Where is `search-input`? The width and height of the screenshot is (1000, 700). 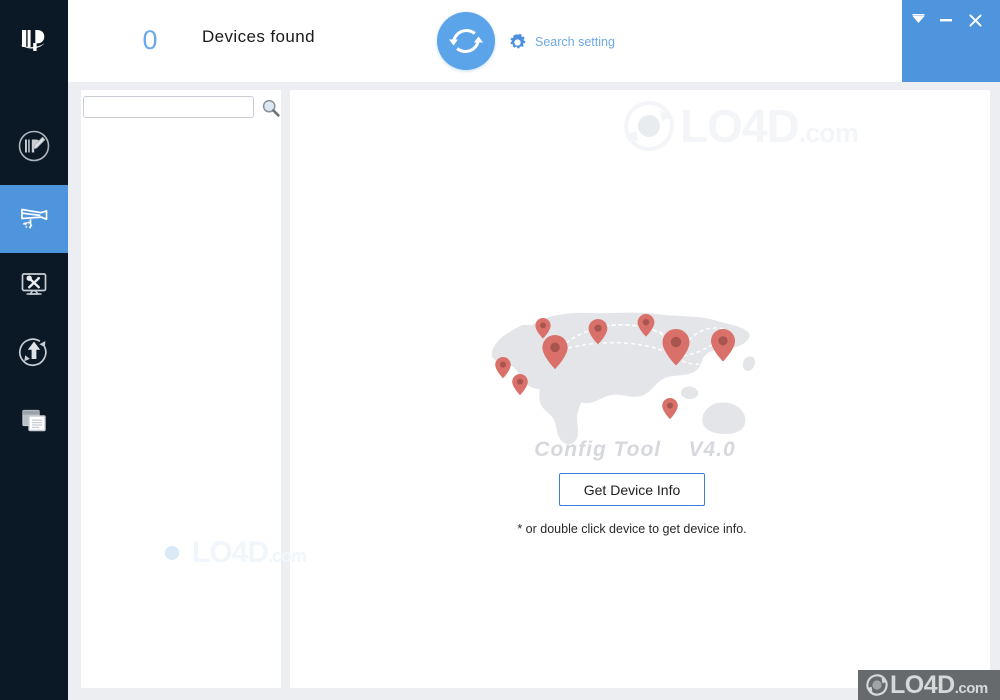
search-input is located at coordinates (168, 107).